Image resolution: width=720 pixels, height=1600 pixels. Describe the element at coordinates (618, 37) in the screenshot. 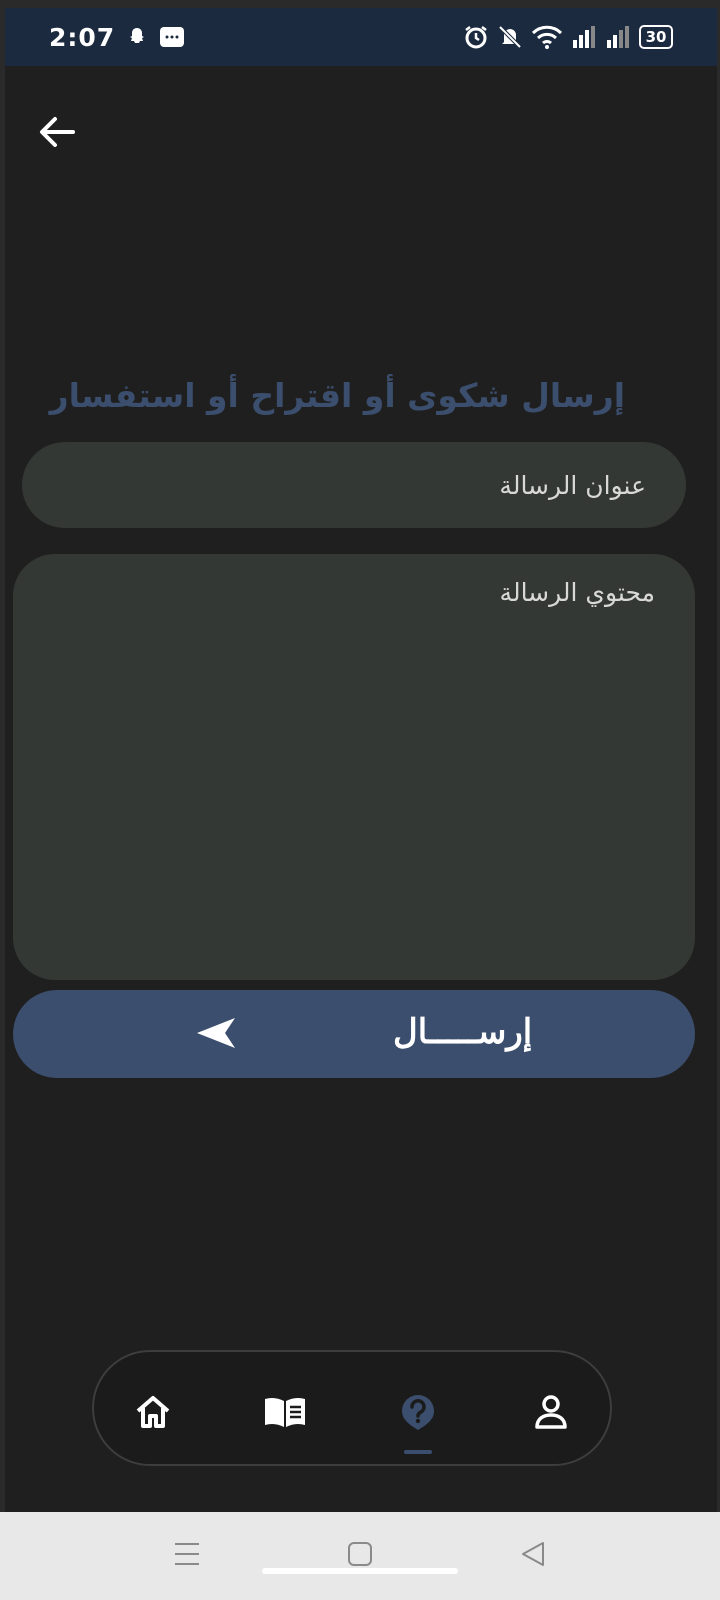

I see `signal-2-icon` at that location.